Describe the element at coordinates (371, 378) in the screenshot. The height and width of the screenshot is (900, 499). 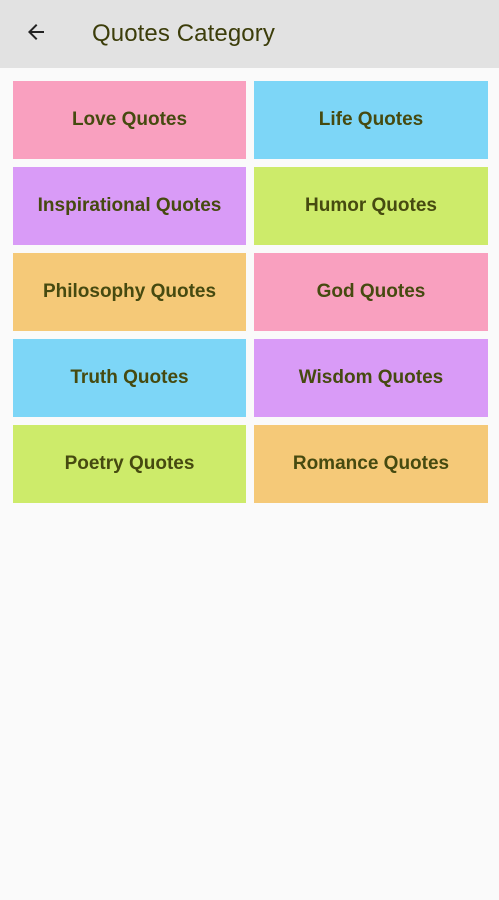
I see `category-wisdom: Wisdom Quotes` at that location.